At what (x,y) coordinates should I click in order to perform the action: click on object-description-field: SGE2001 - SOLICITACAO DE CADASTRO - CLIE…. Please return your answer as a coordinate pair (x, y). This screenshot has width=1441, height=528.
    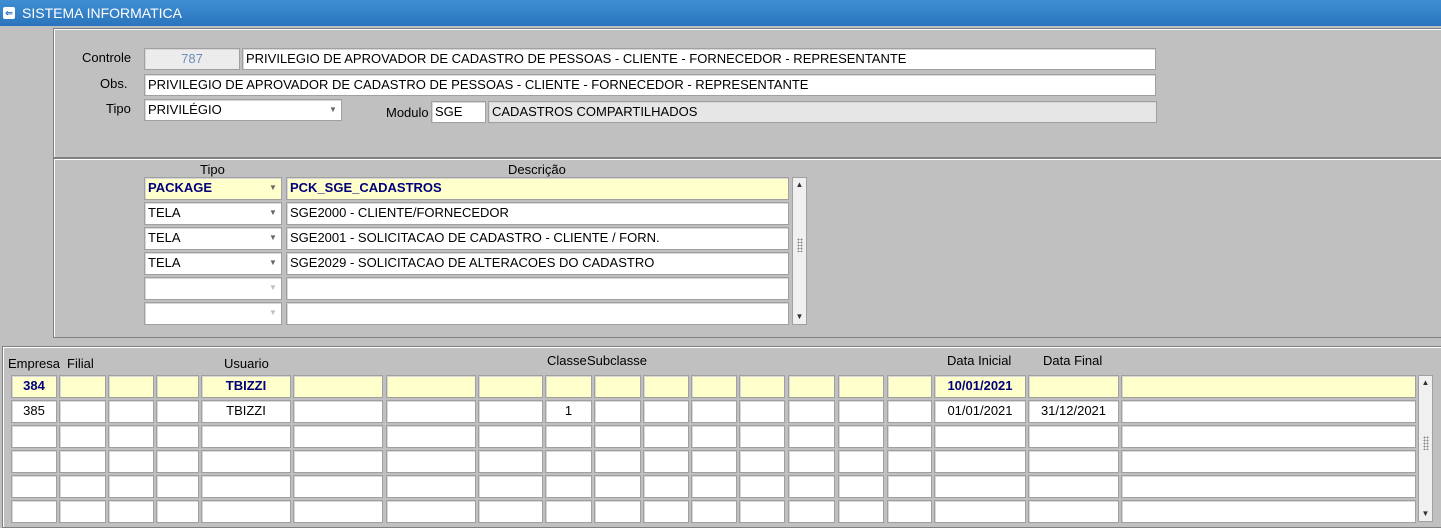
    Looking at the image, I should click on (537, 238).